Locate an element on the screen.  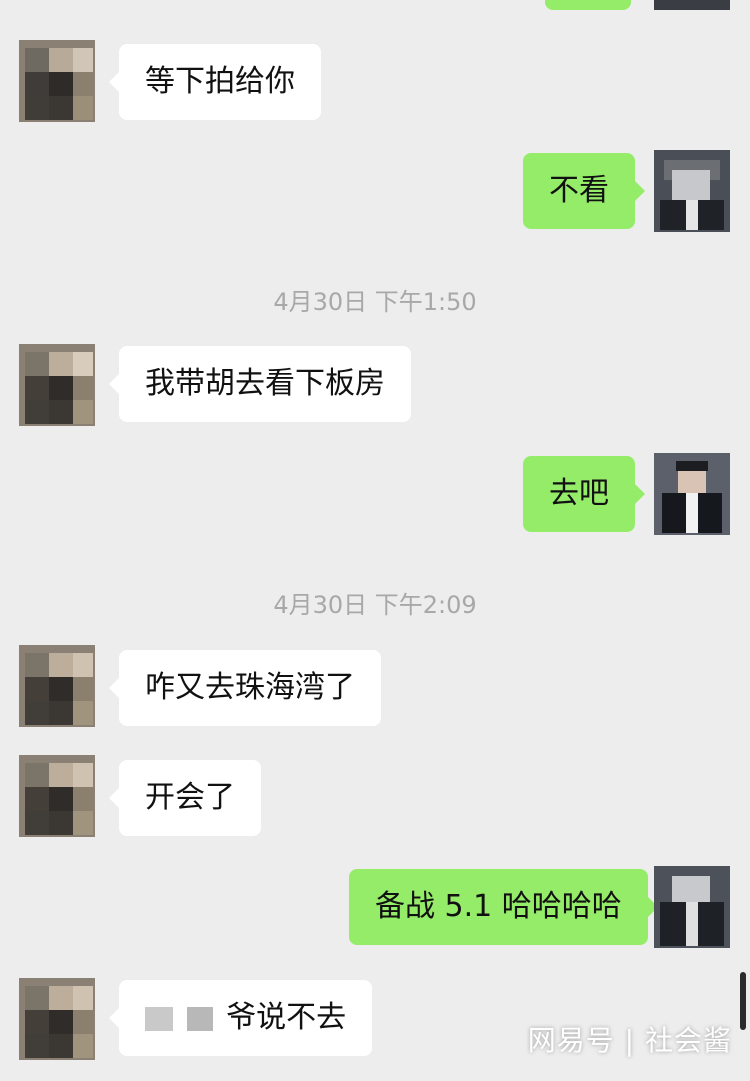
timestamp: 4月30日 下午1:50 is located at coordinates (375, 302).